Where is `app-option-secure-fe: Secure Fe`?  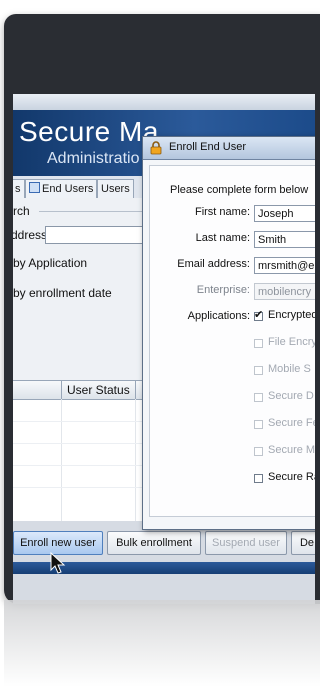
app-option-secure-fe: Secure Fe is located at coordinates (291, 423).